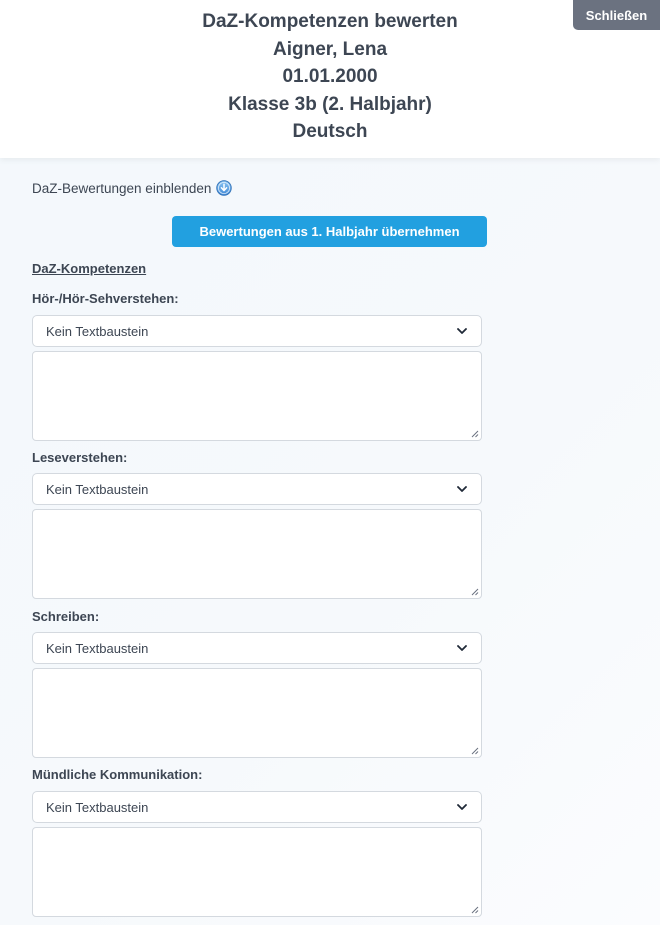  I want to click on field-label-listening: Hör-/Hör-Sehverstehen:, so click(105, 298).